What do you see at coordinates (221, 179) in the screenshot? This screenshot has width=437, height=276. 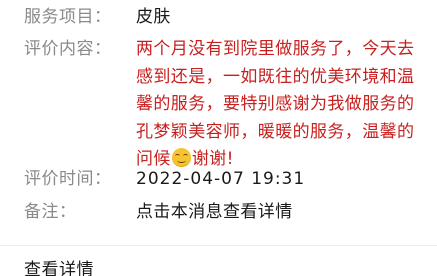 I see `review-time-value: 2022-04-07 19:31` at bounding box center [221, 179].